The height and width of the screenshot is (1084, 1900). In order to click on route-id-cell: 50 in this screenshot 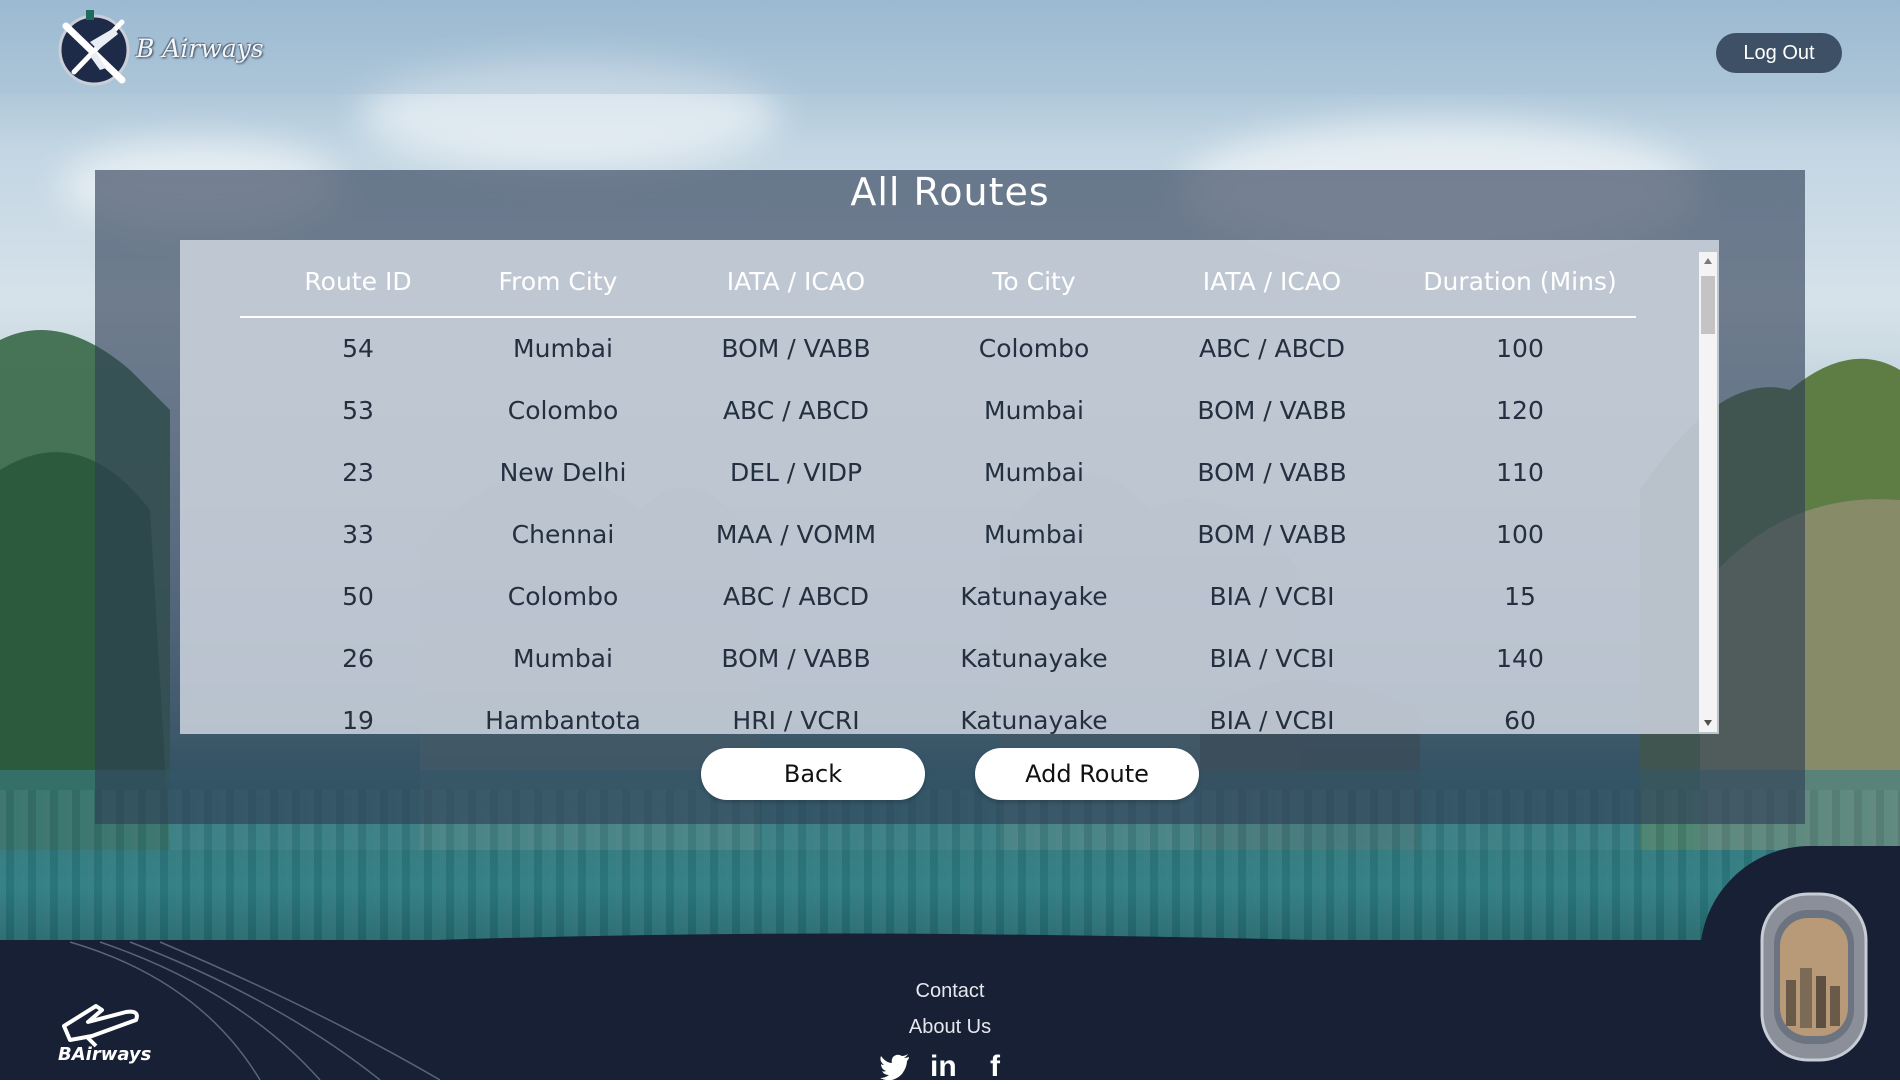, I will do `click(358, 596)`.